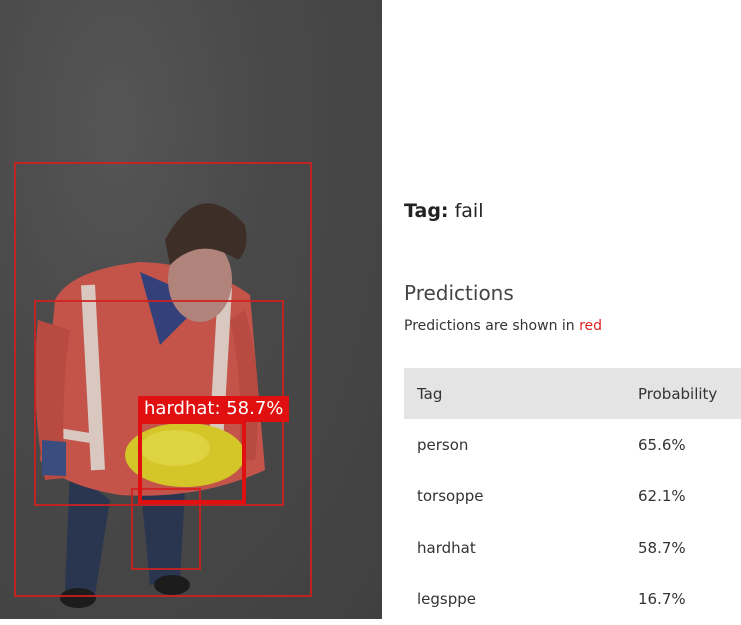 The width and height of the screenshot is (741, 625). I want to click on row-tag: torsoppe, so click(521, 497).